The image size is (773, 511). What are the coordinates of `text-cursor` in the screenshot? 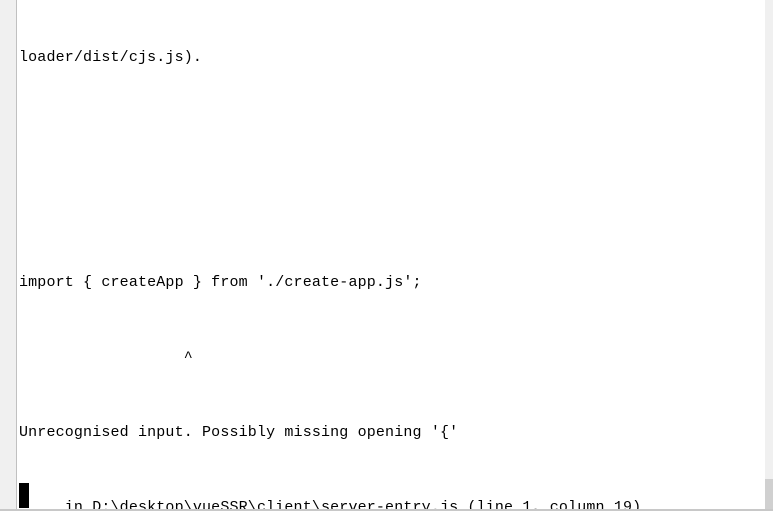 It's located at (24, 495).